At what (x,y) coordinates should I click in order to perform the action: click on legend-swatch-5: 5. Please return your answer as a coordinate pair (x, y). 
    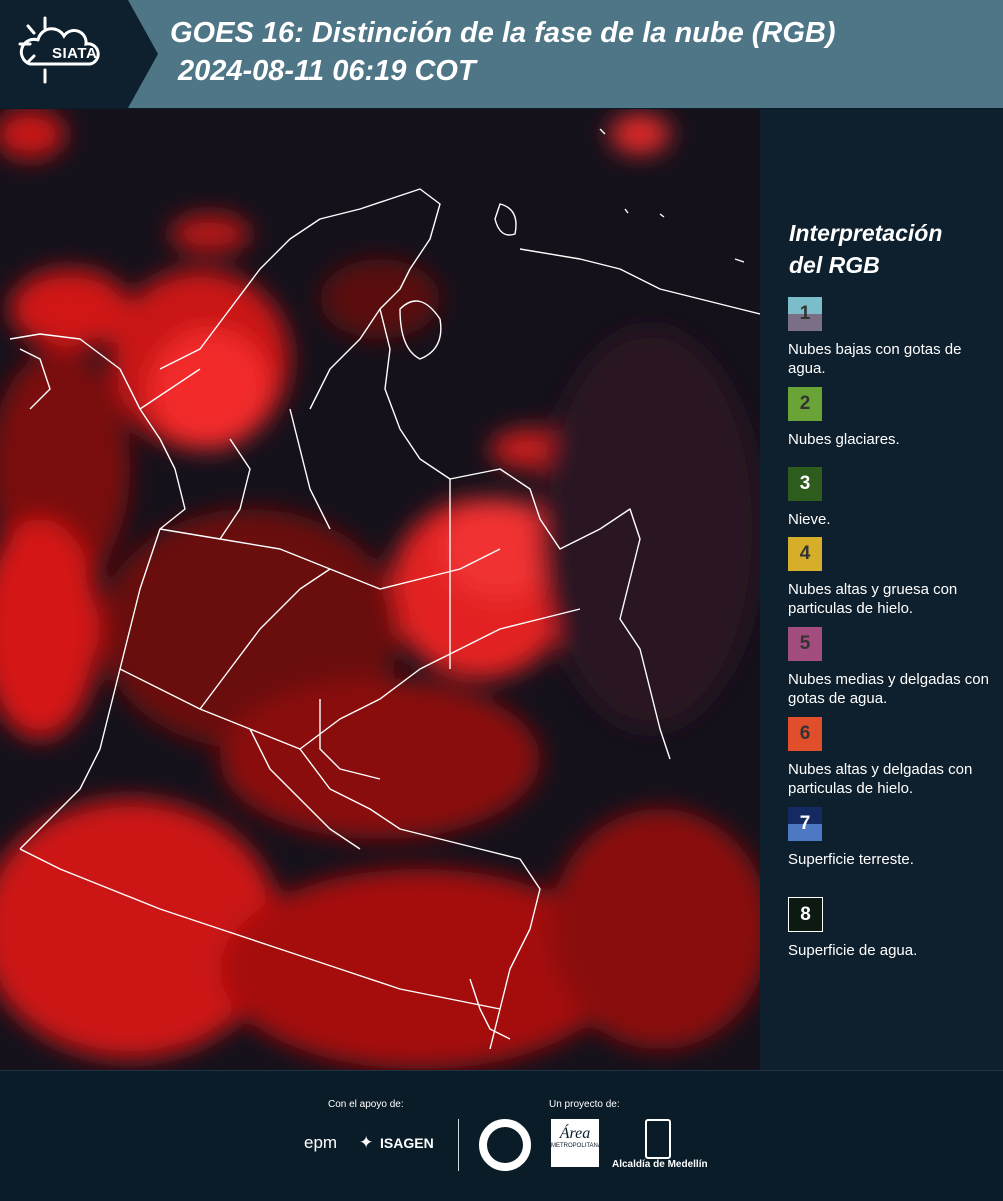
    Looking at the image, I should click on (805, 644).